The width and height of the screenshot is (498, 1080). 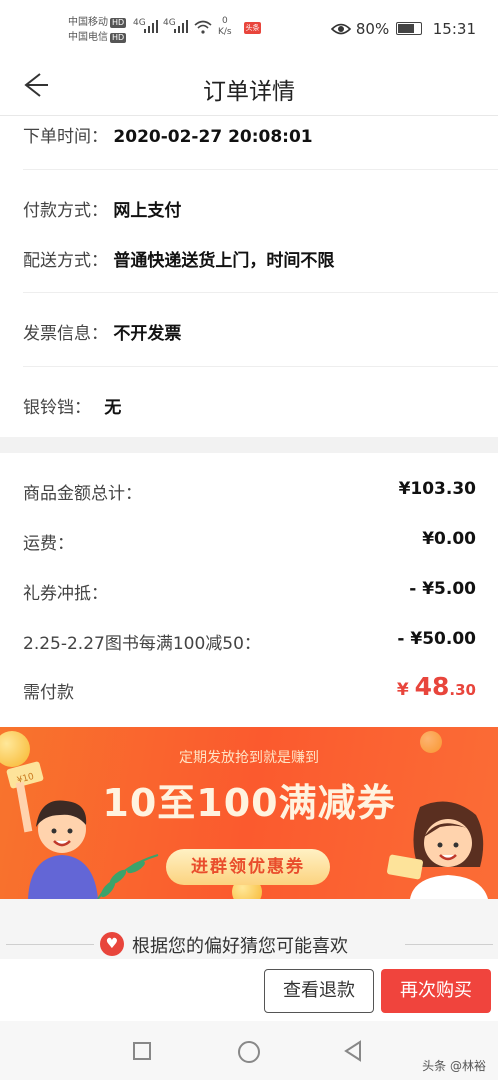 I want to click on status-bar: 中国移动 HD 中国电信 HD 4G 4G 0 K/s 头条 80% 15:31, so click(x=249, y=30).